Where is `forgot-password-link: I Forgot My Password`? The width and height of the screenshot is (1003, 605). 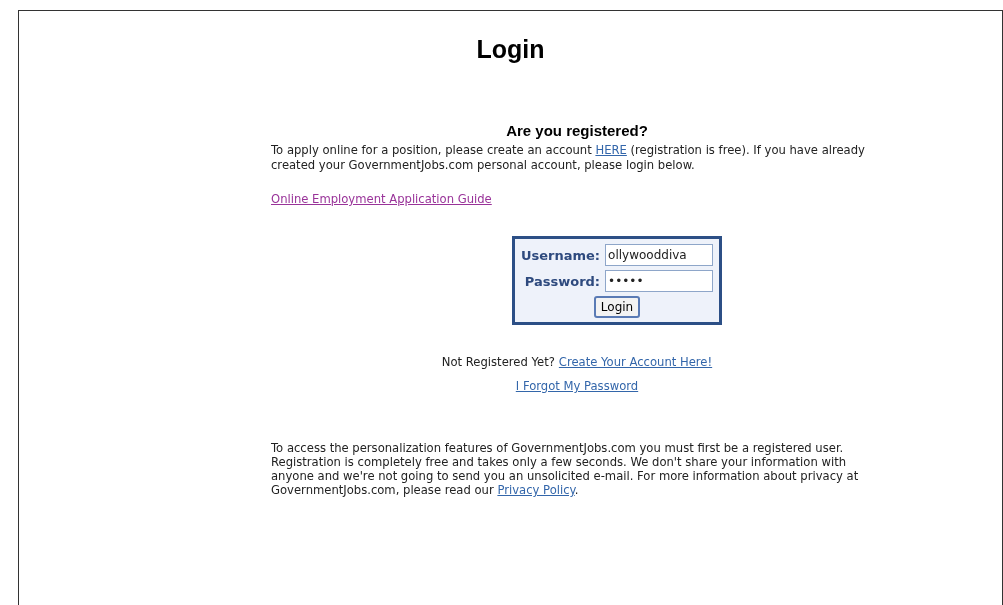
forgot-password-link: I Forgot My Password is located at coordinates (577, 386).